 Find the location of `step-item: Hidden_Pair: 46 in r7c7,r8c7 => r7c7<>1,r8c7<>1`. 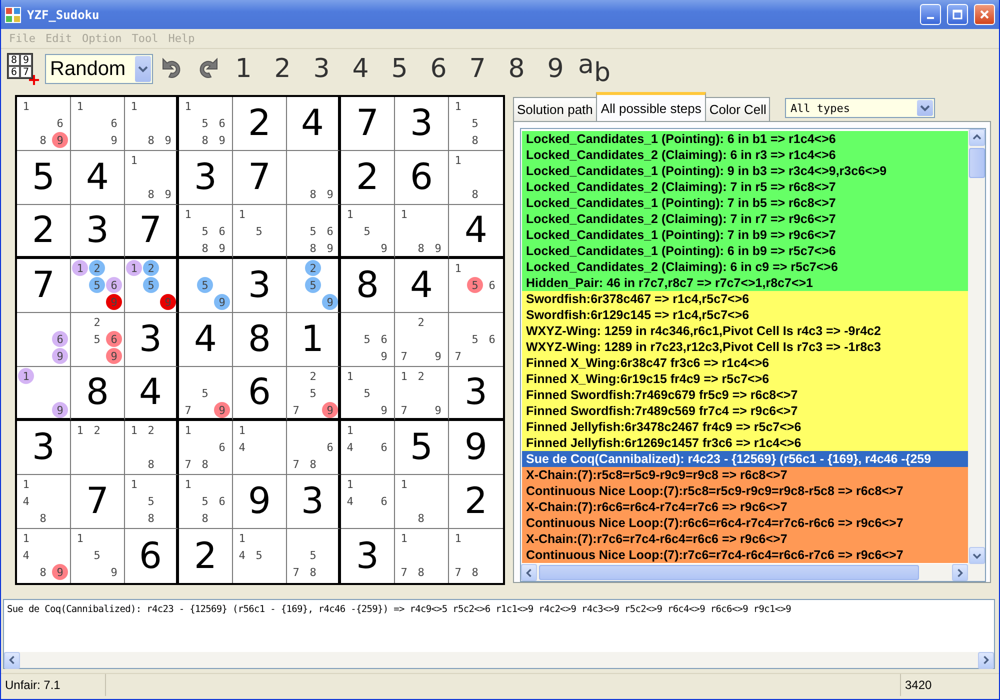

step-item: Hidden_Pair: 46 in r7c7,r8c7 => r7c7<>1,r8c7<>1 is located at coordinates (745, 283).